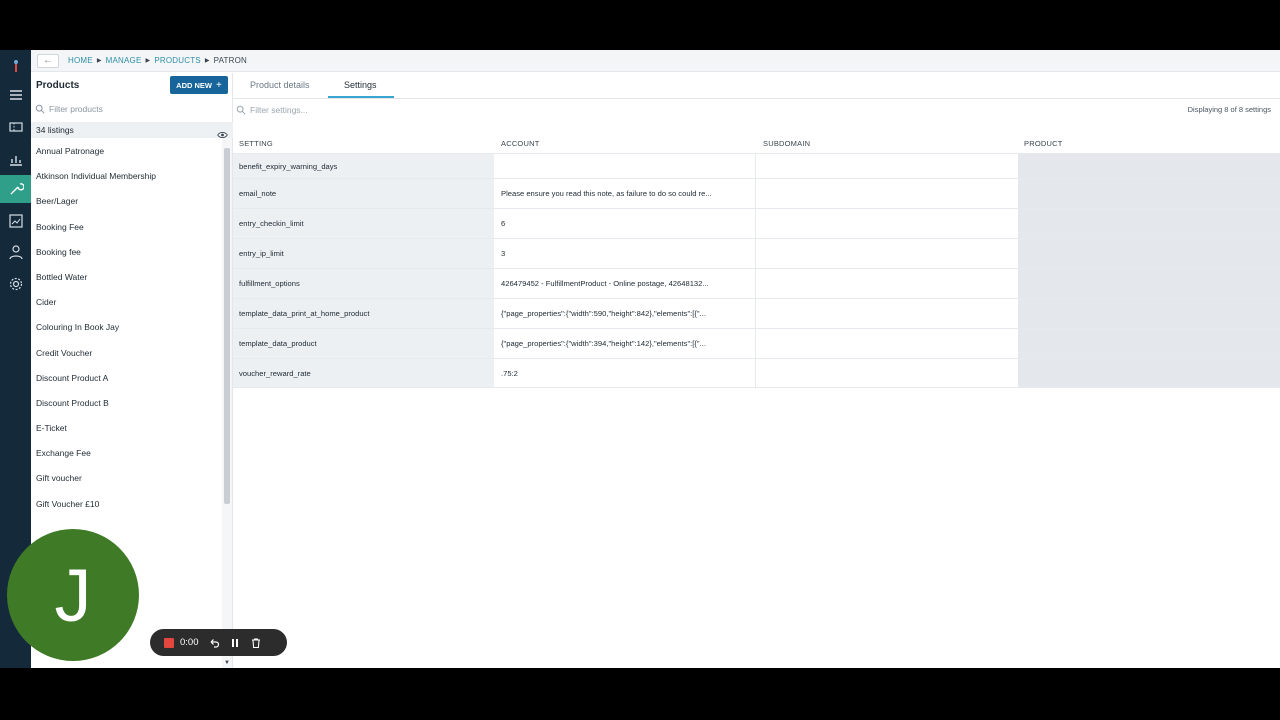 The image size is (1280, 720). Describe the element at coordinates (361, 97) in the screenshot. I see `active-tab-indicator` at that location.